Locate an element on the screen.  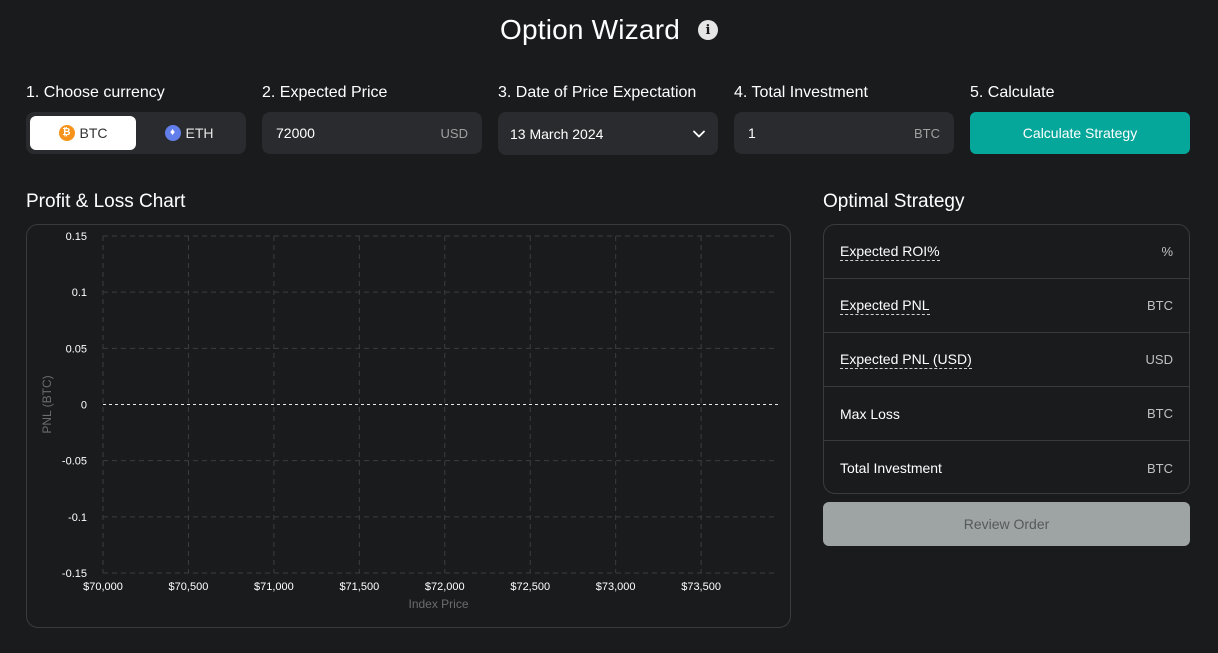
y-tick-label: 0.15 is located at coordinates (76, 237).